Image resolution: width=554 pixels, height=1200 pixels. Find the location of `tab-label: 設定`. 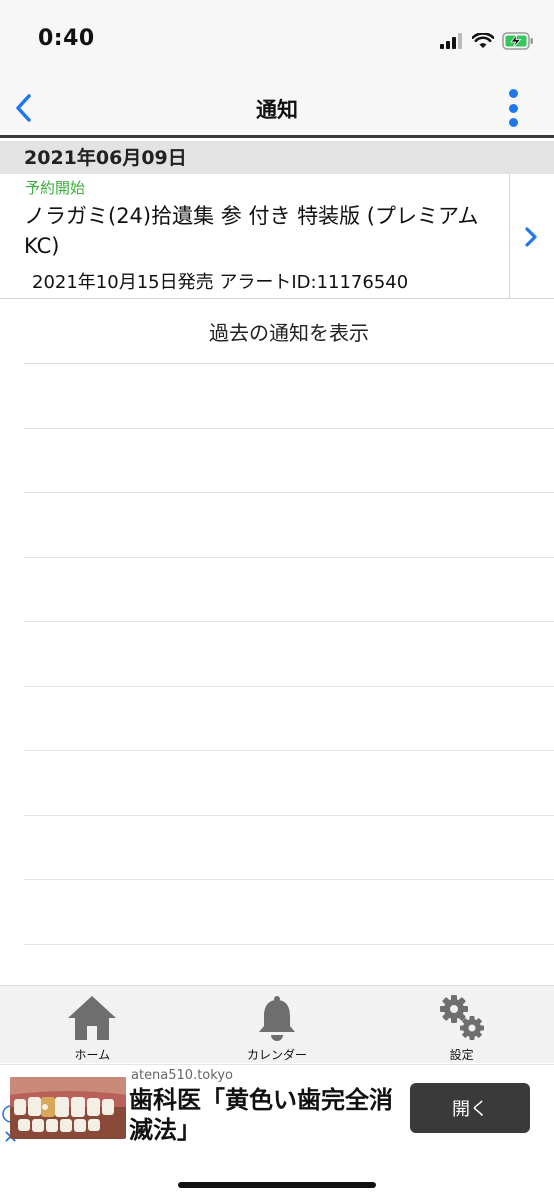

tab-label: 設定 is located at coordinates (461, 1055).